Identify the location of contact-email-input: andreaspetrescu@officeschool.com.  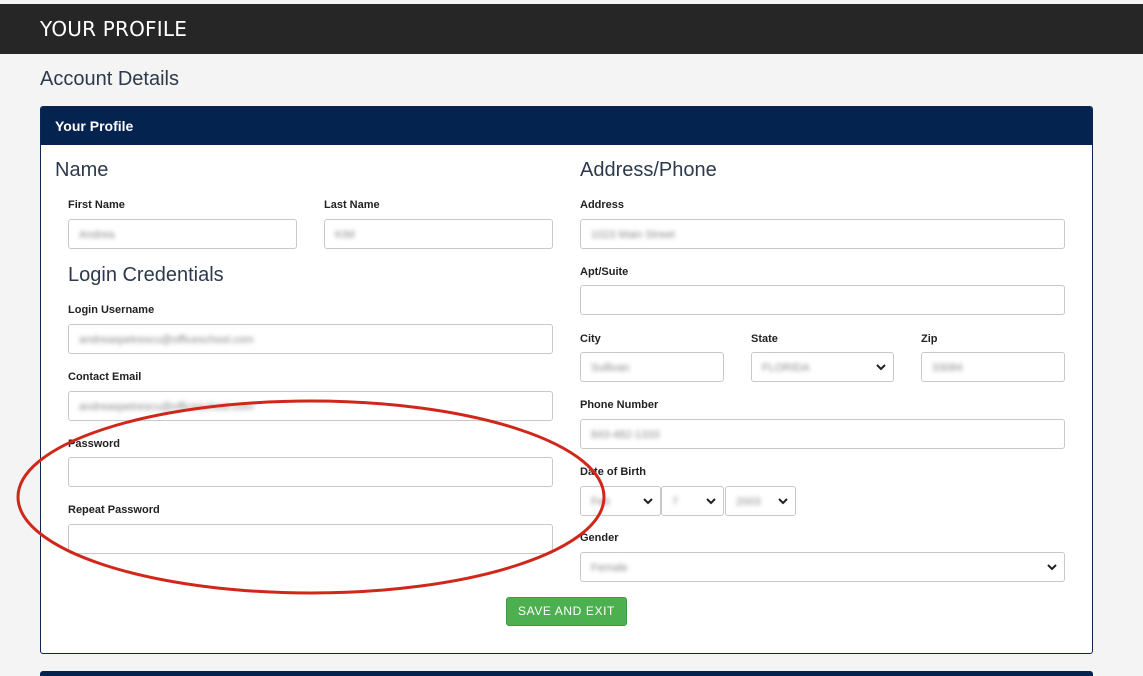
(310, 406).